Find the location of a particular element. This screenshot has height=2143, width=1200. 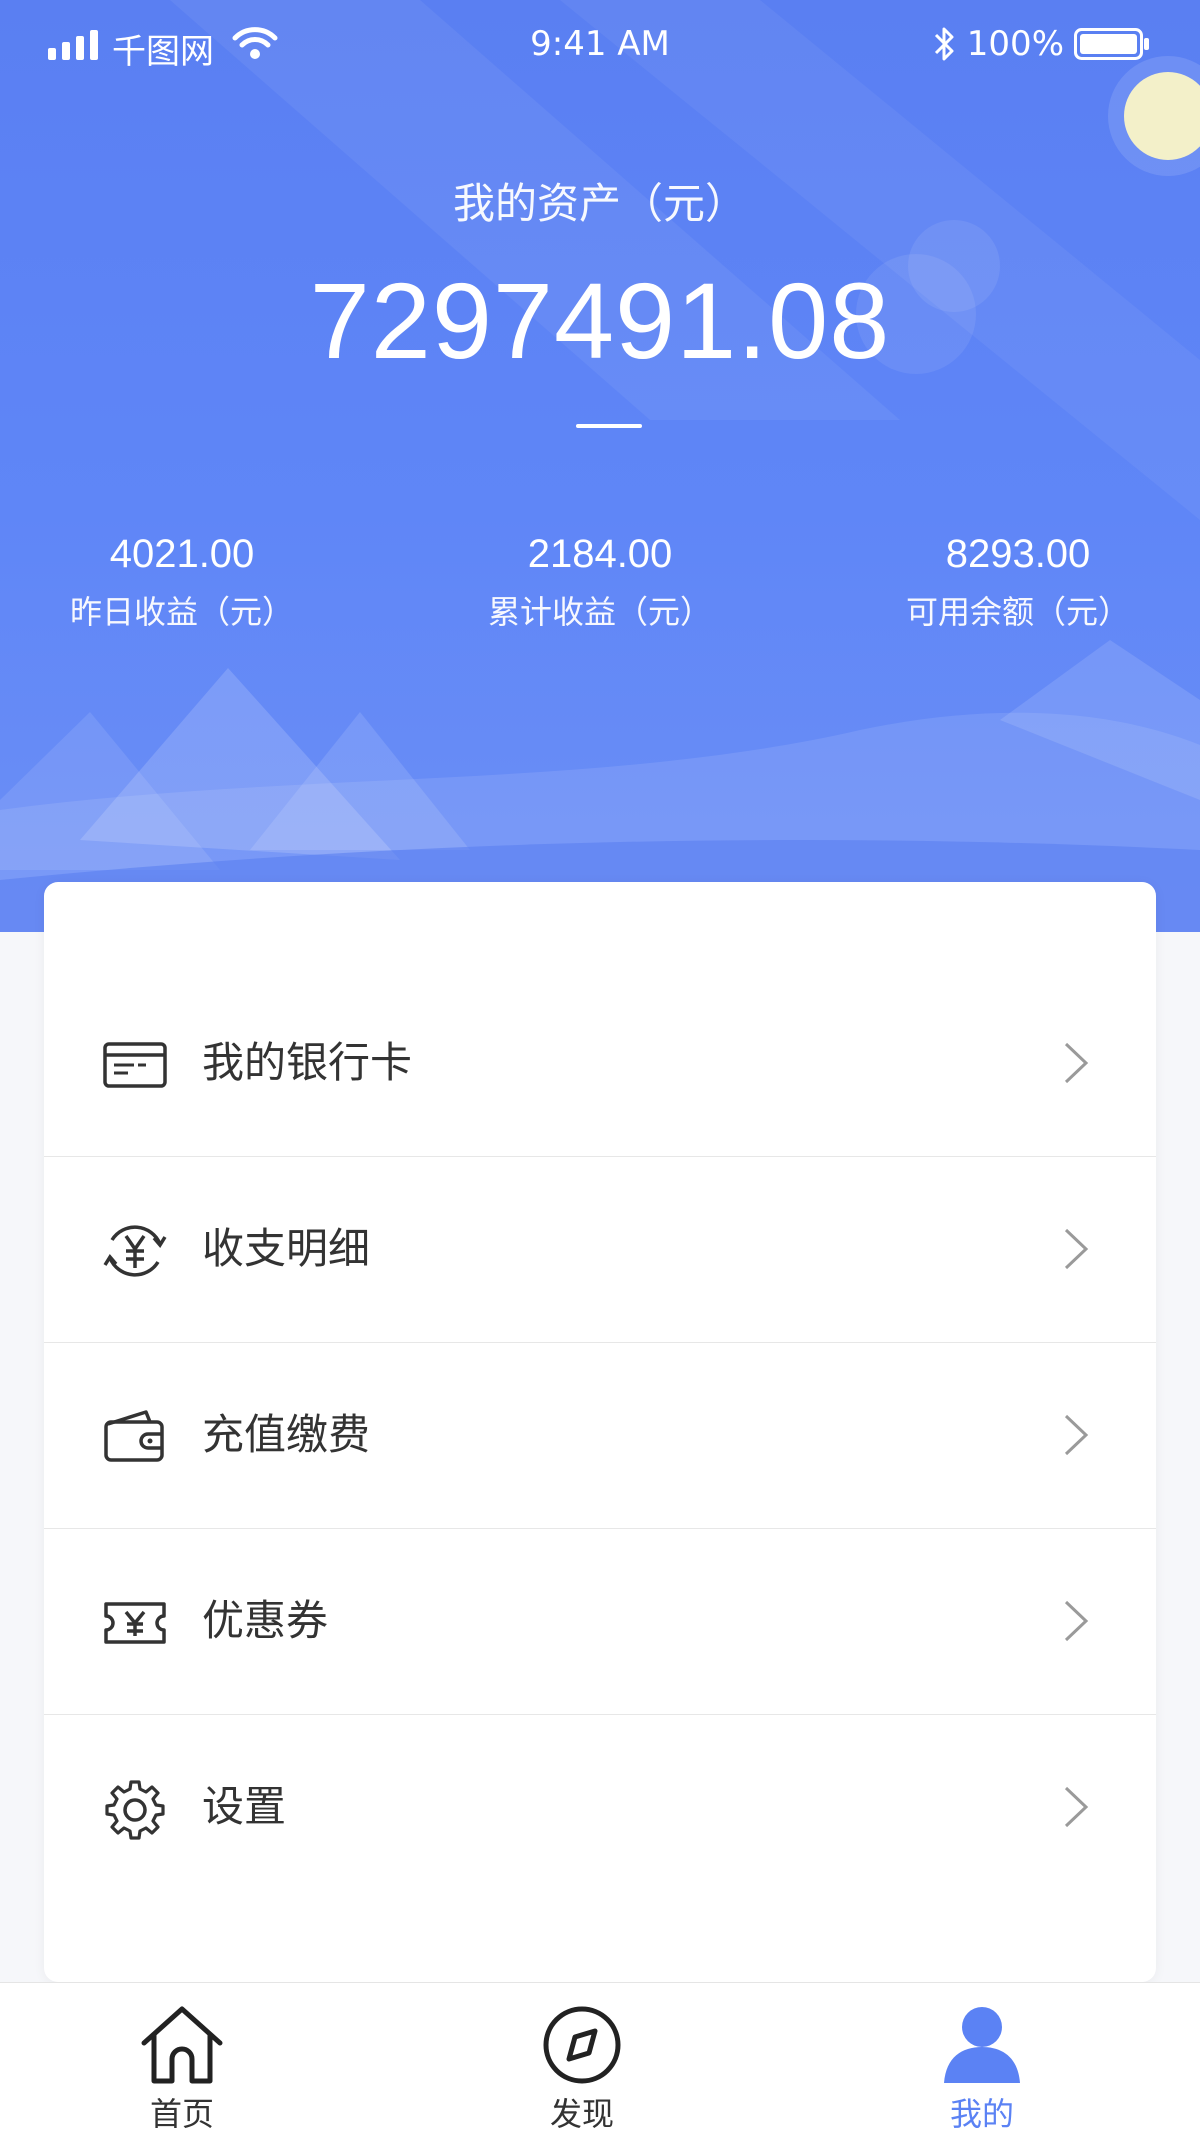

home-icon is located at coordinates (182, 2045).